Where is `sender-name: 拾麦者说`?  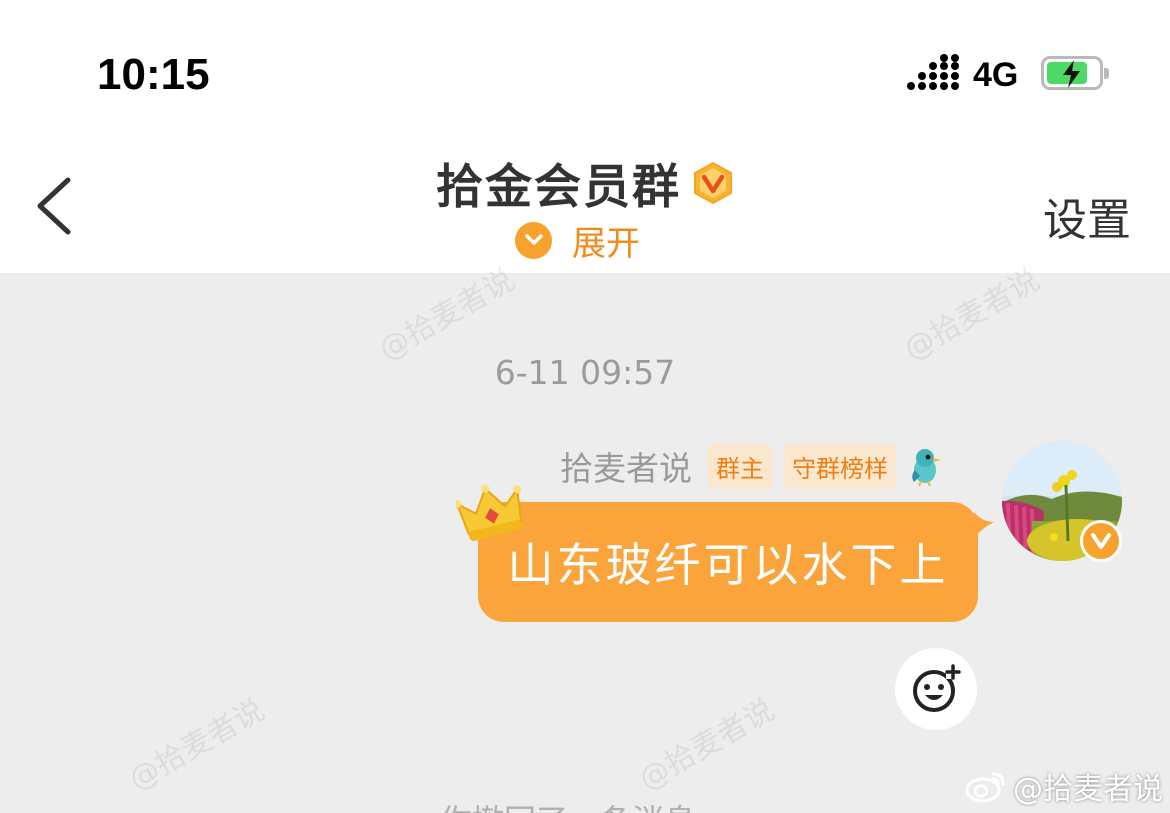 sender-name: 拾麦者说 is located at coordinates (626, 466).